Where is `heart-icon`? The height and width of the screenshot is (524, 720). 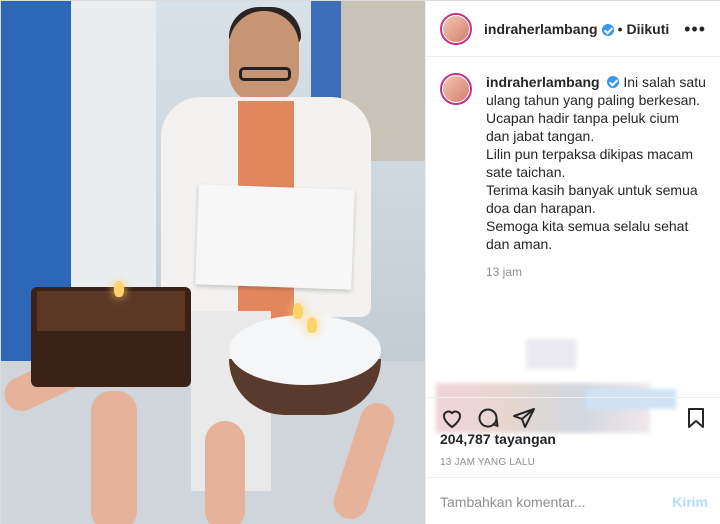
heart-icon is located at coordinates (452, 418).